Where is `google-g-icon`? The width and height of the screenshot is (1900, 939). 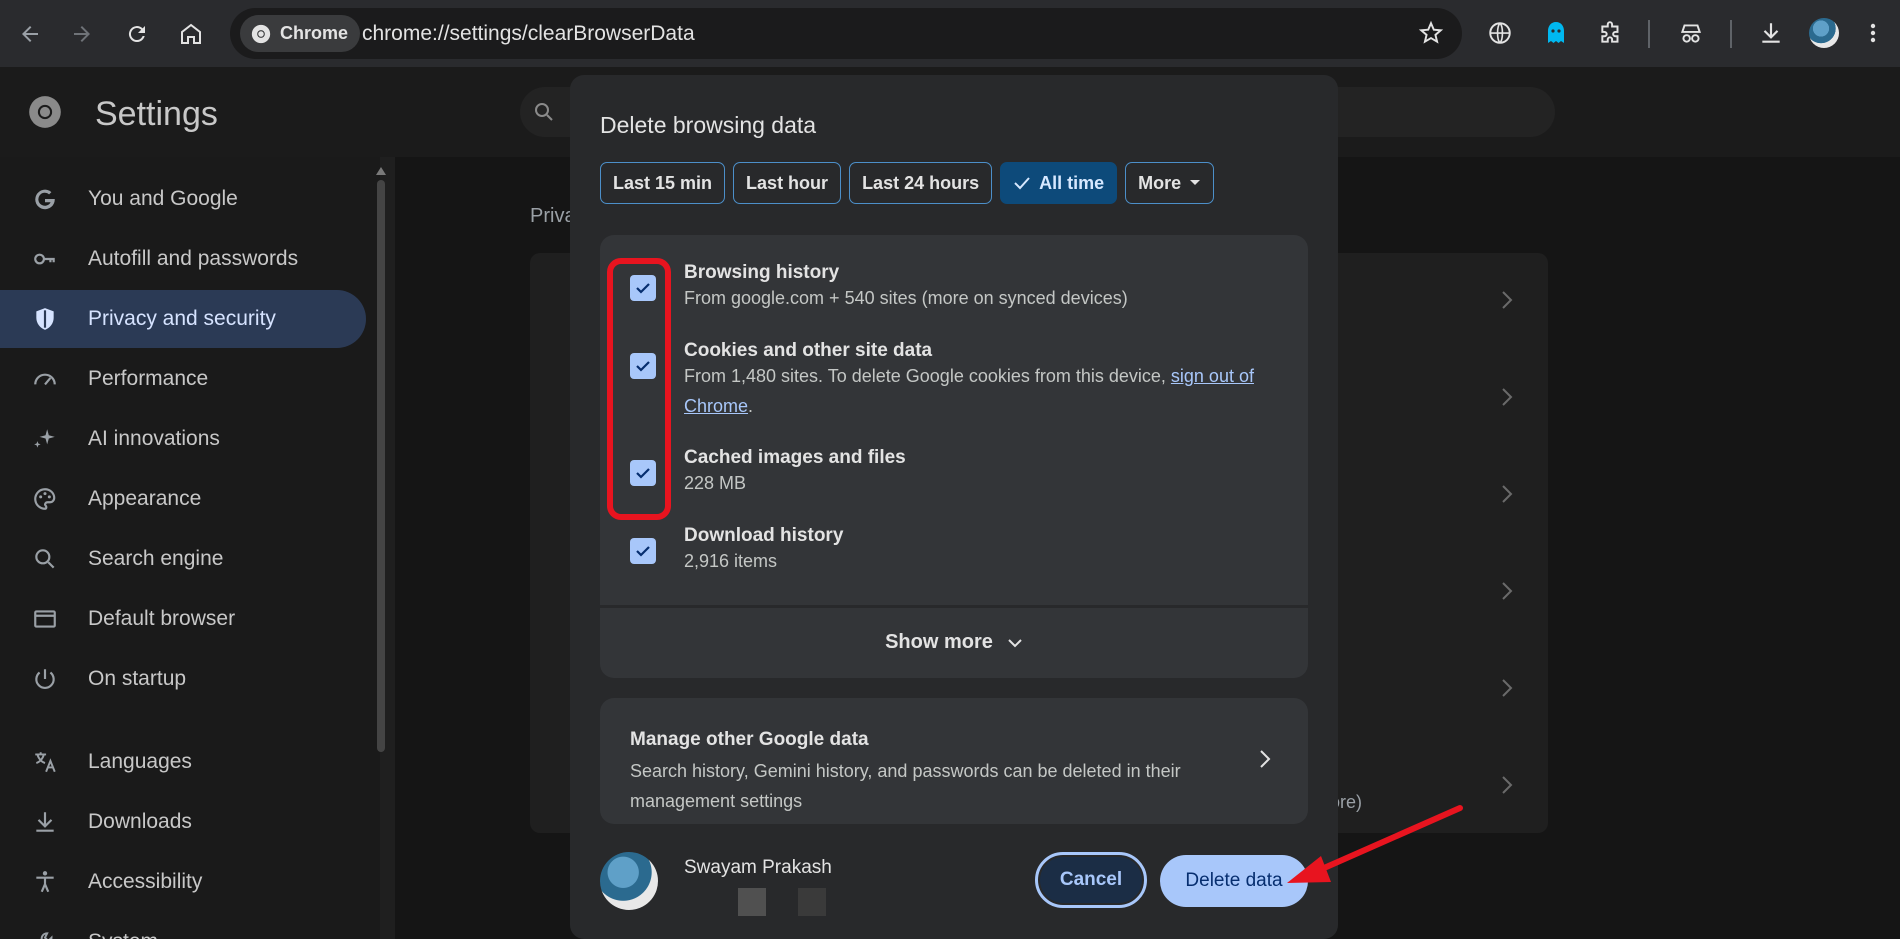 google-g-icon is located at coordinates (45, 199).